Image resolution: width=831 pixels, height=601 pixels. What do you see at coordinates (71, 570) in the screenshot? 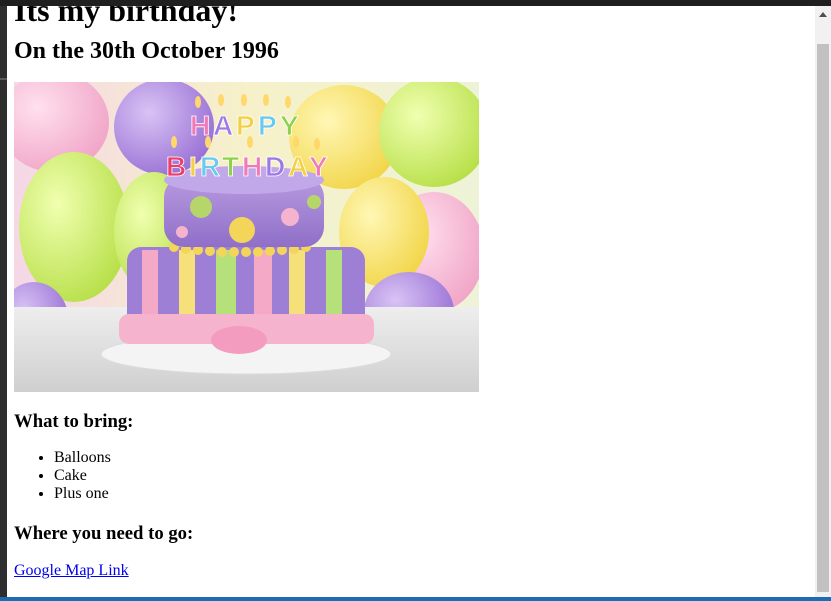
I see `google-map-link: Google Map Link` at bounding box center [71, 570].